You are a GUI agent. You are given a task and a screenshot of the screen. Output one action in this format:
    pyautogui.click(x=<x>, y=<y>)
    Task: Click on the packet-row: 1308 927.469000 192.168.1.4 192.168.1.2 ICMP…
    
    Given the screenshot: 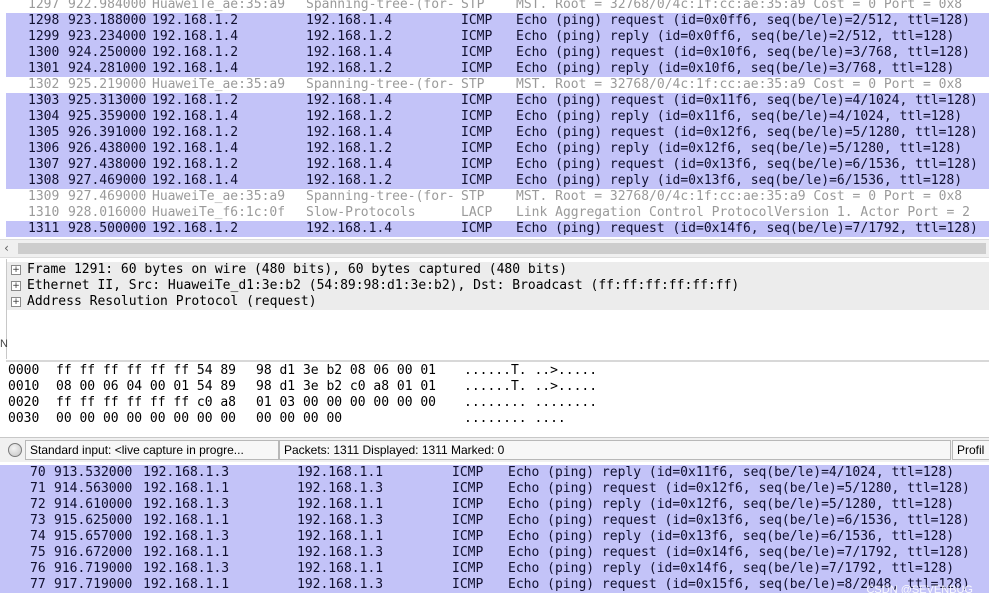 What is the action you would take?
    pyautogui.click(x=497, y=181)
    